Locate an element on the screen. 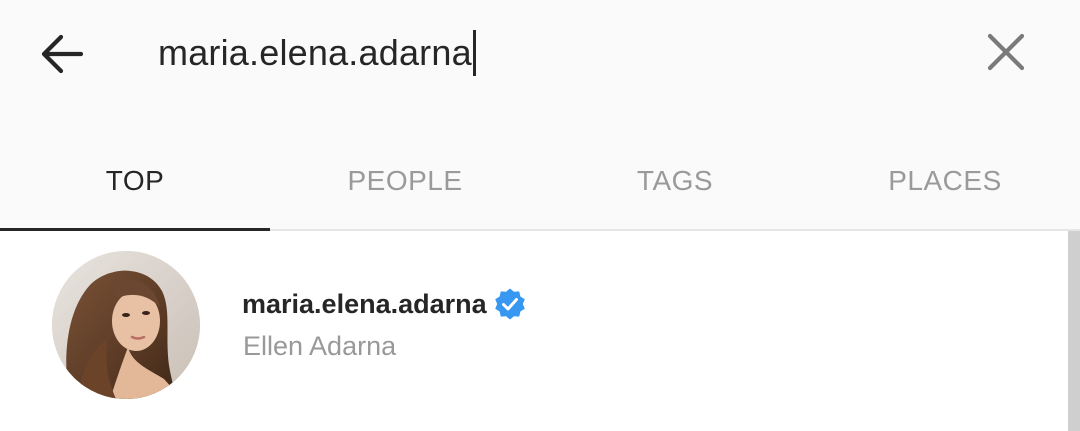 This screenshot has height=431, width=1080. scrollbar is located at coordinates (1074, 331).